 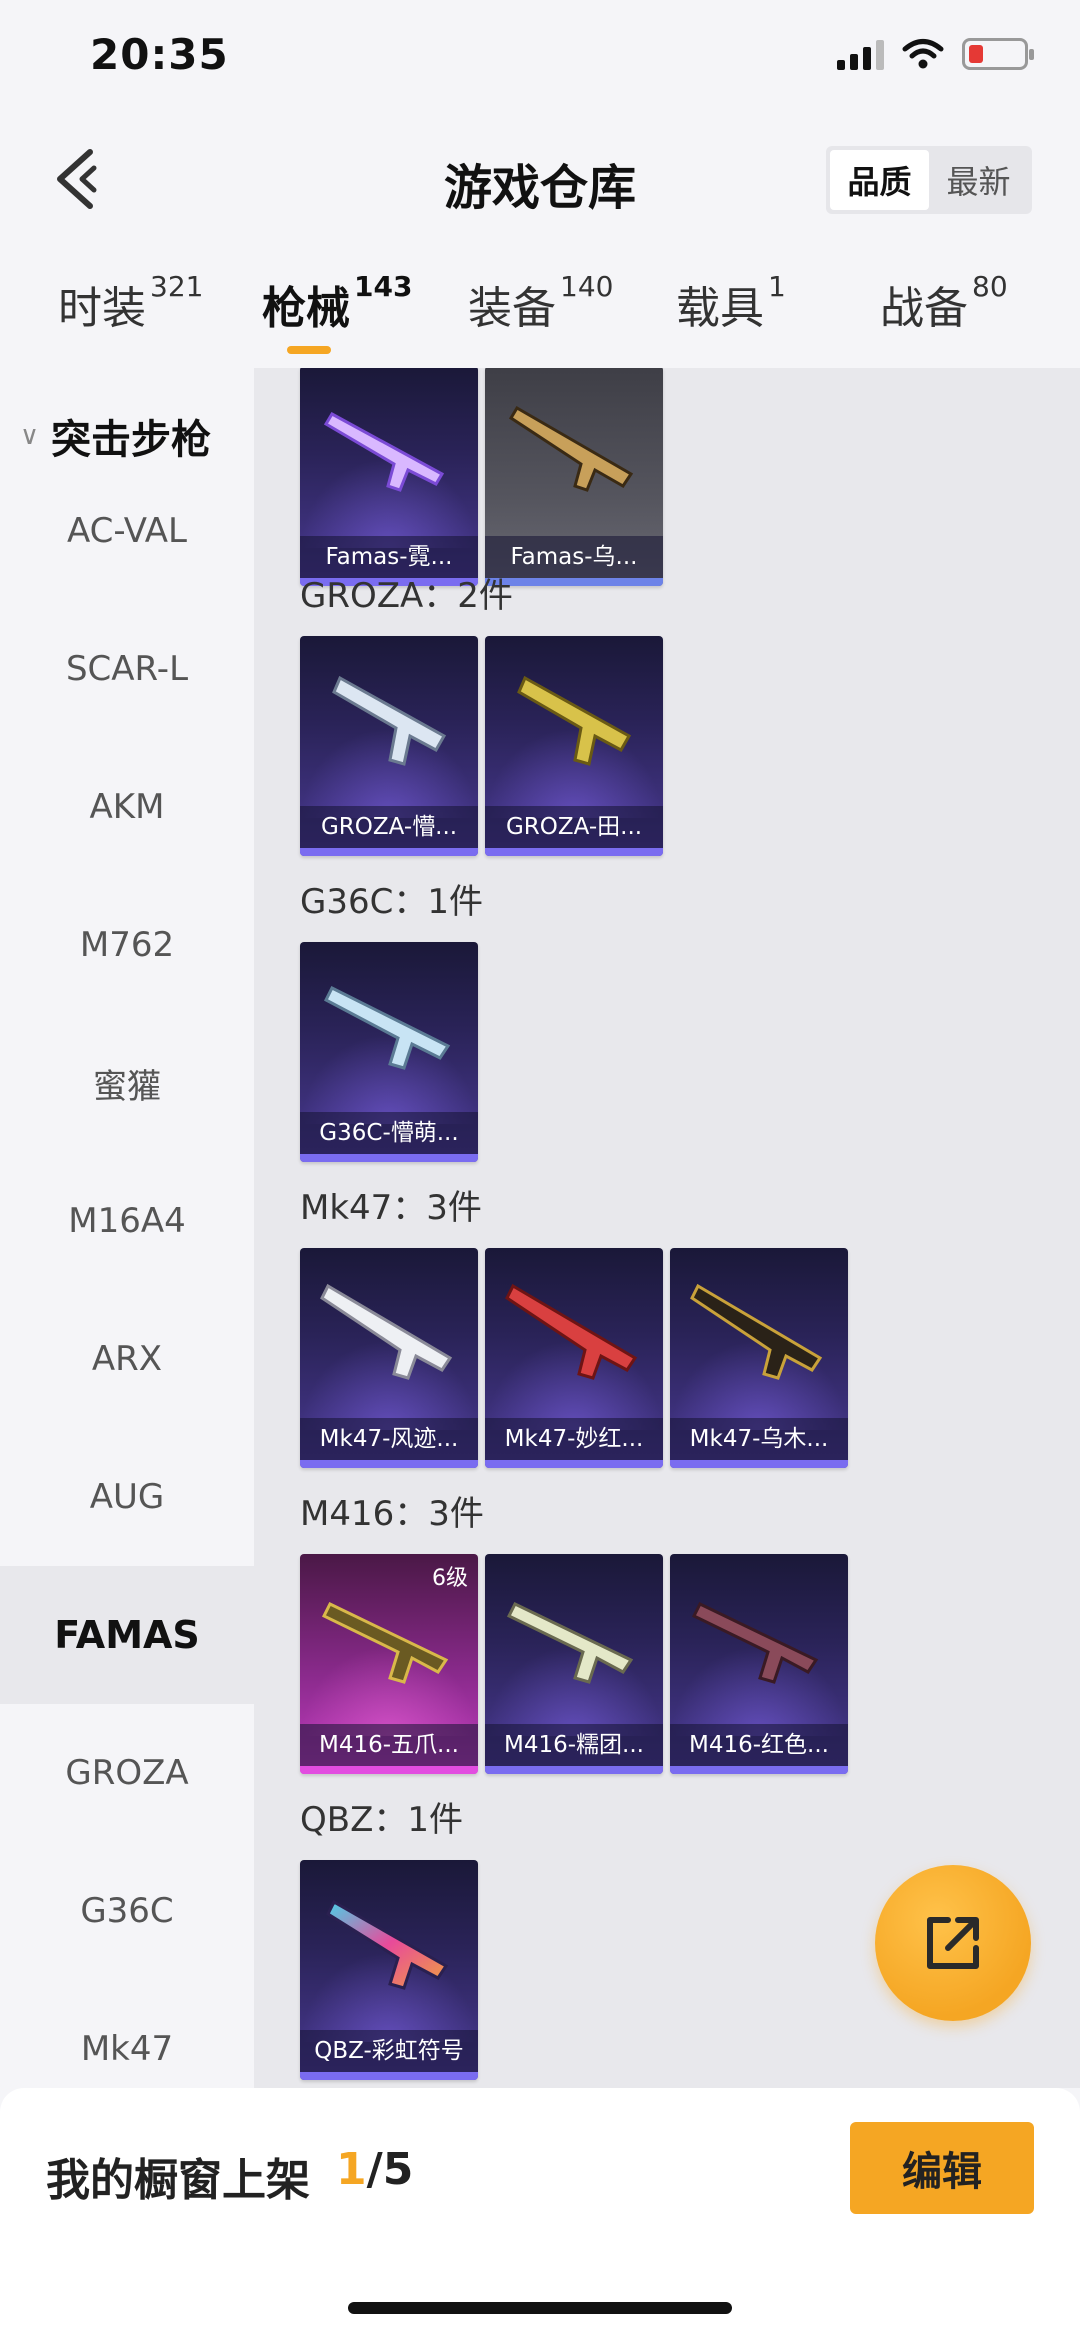 I want to click on tab-fashion: 时装 321, so click(x=131, y=303).